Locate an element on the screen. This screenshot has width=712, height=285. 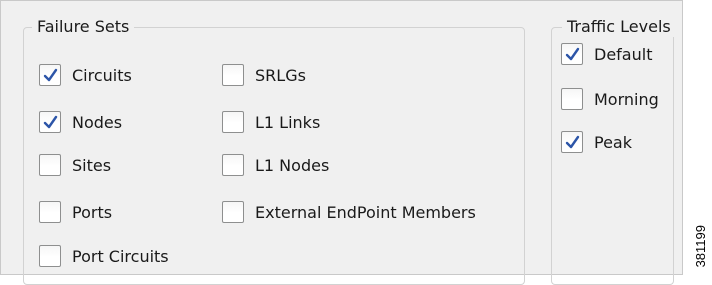
checkbox-l1-nodes-label: L1 Nodes is located at coordinates (292, 165).